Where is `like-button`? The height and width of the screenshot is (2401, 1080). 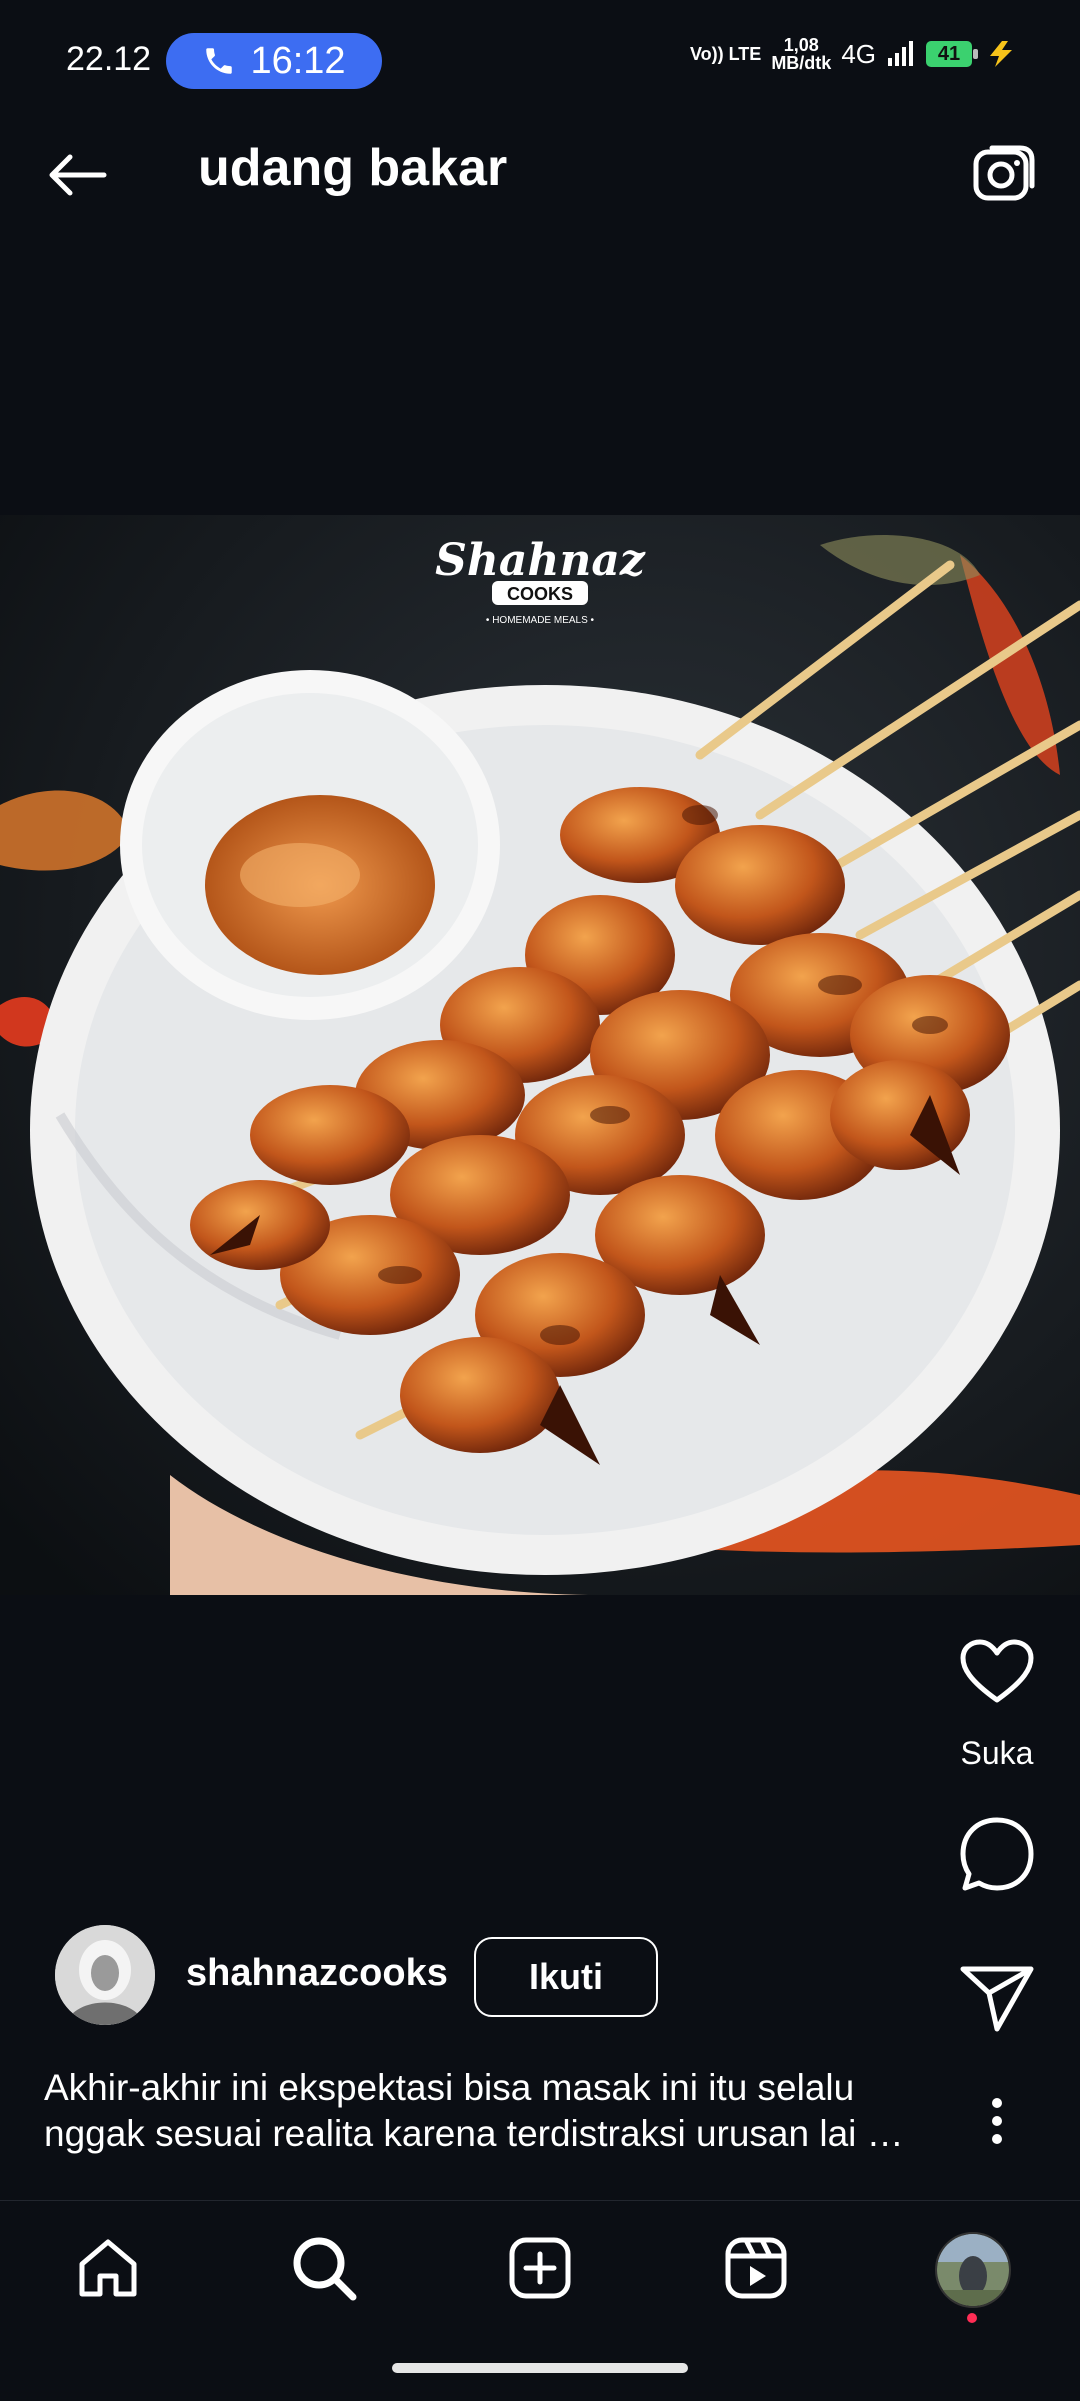
like-button is located at coordinates (997, 1672).